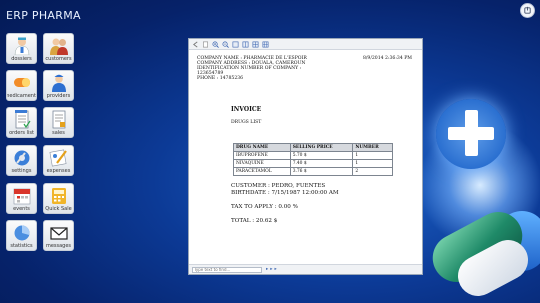 The width and height of the screenshot is (540, 303). I want to click on drug-price: 7.40 $, so click(321, 163).